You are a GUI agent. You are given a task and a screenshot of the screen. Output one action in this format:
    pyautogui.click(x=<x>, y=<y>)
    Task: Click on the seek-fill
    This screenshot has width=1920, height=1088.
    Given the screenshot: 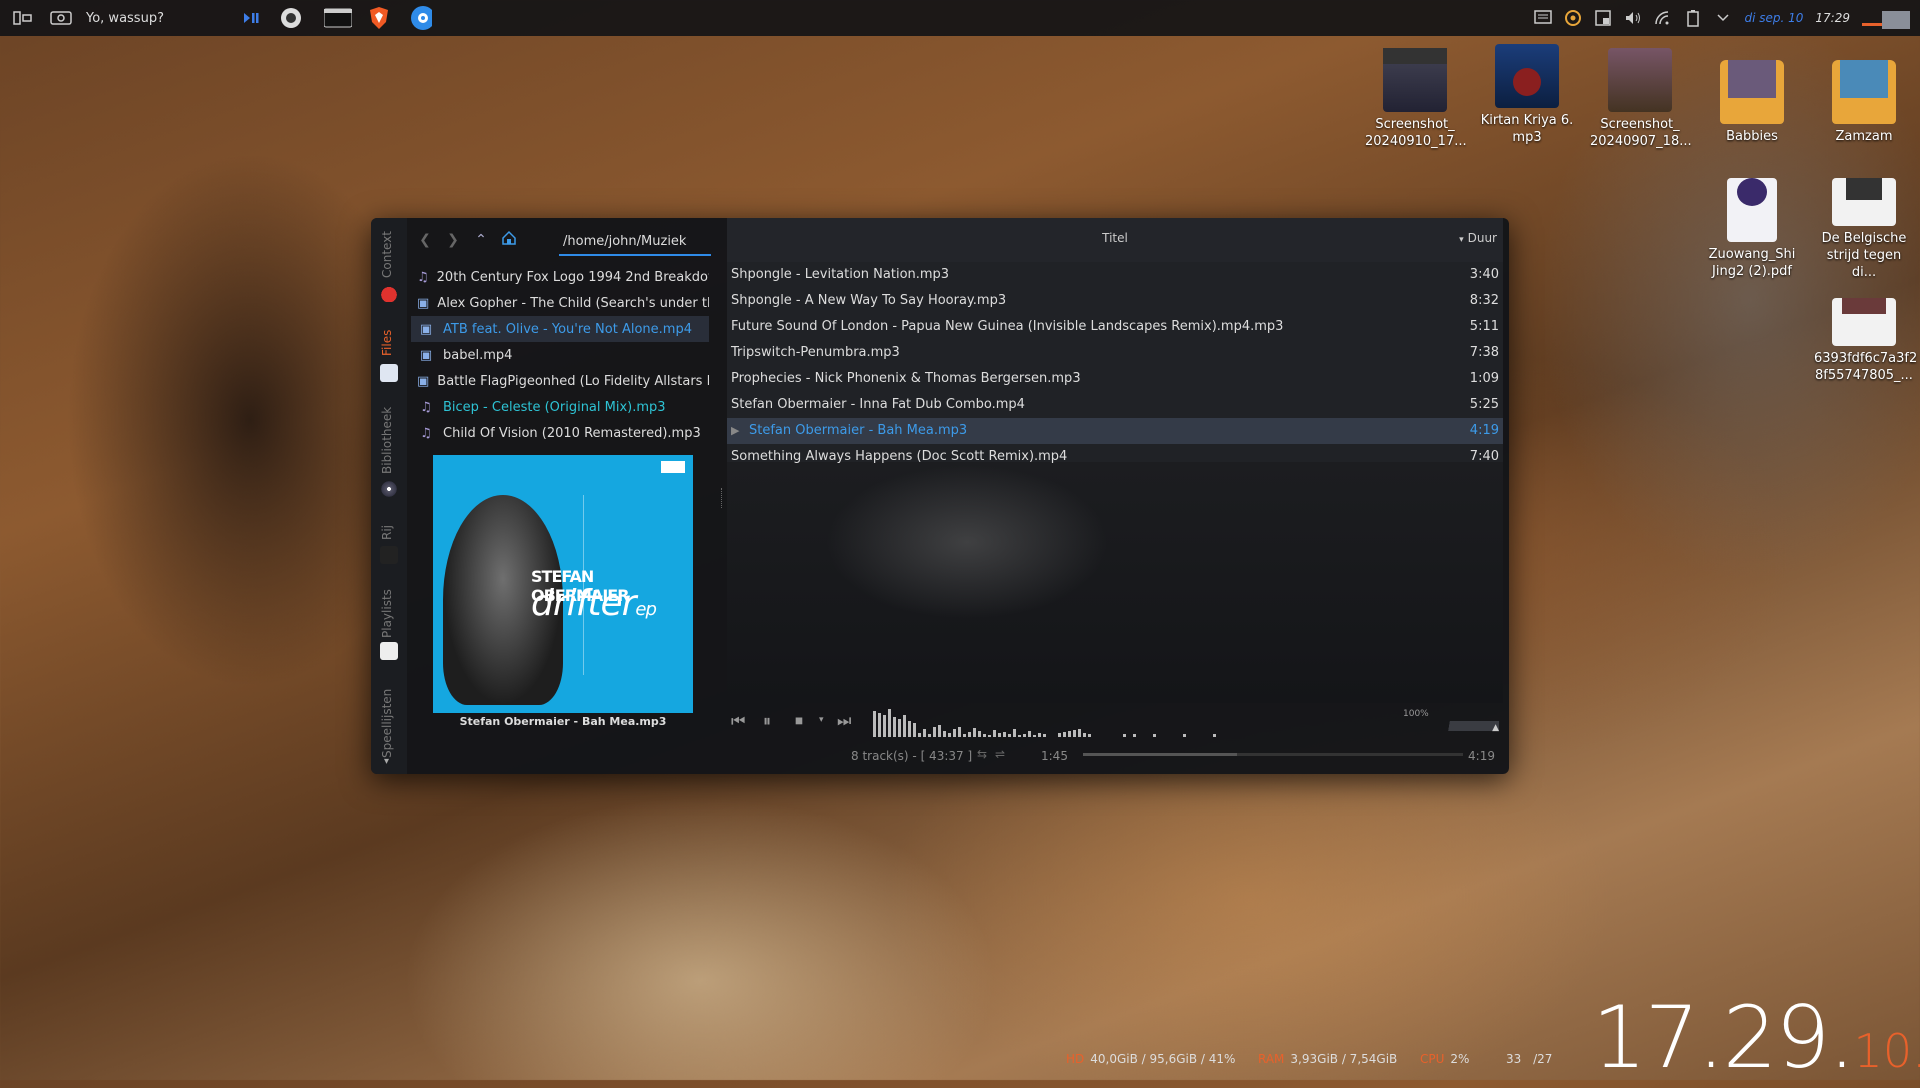 What is the action you would take?
    pyautogui.click(x=1160, y=754)
    